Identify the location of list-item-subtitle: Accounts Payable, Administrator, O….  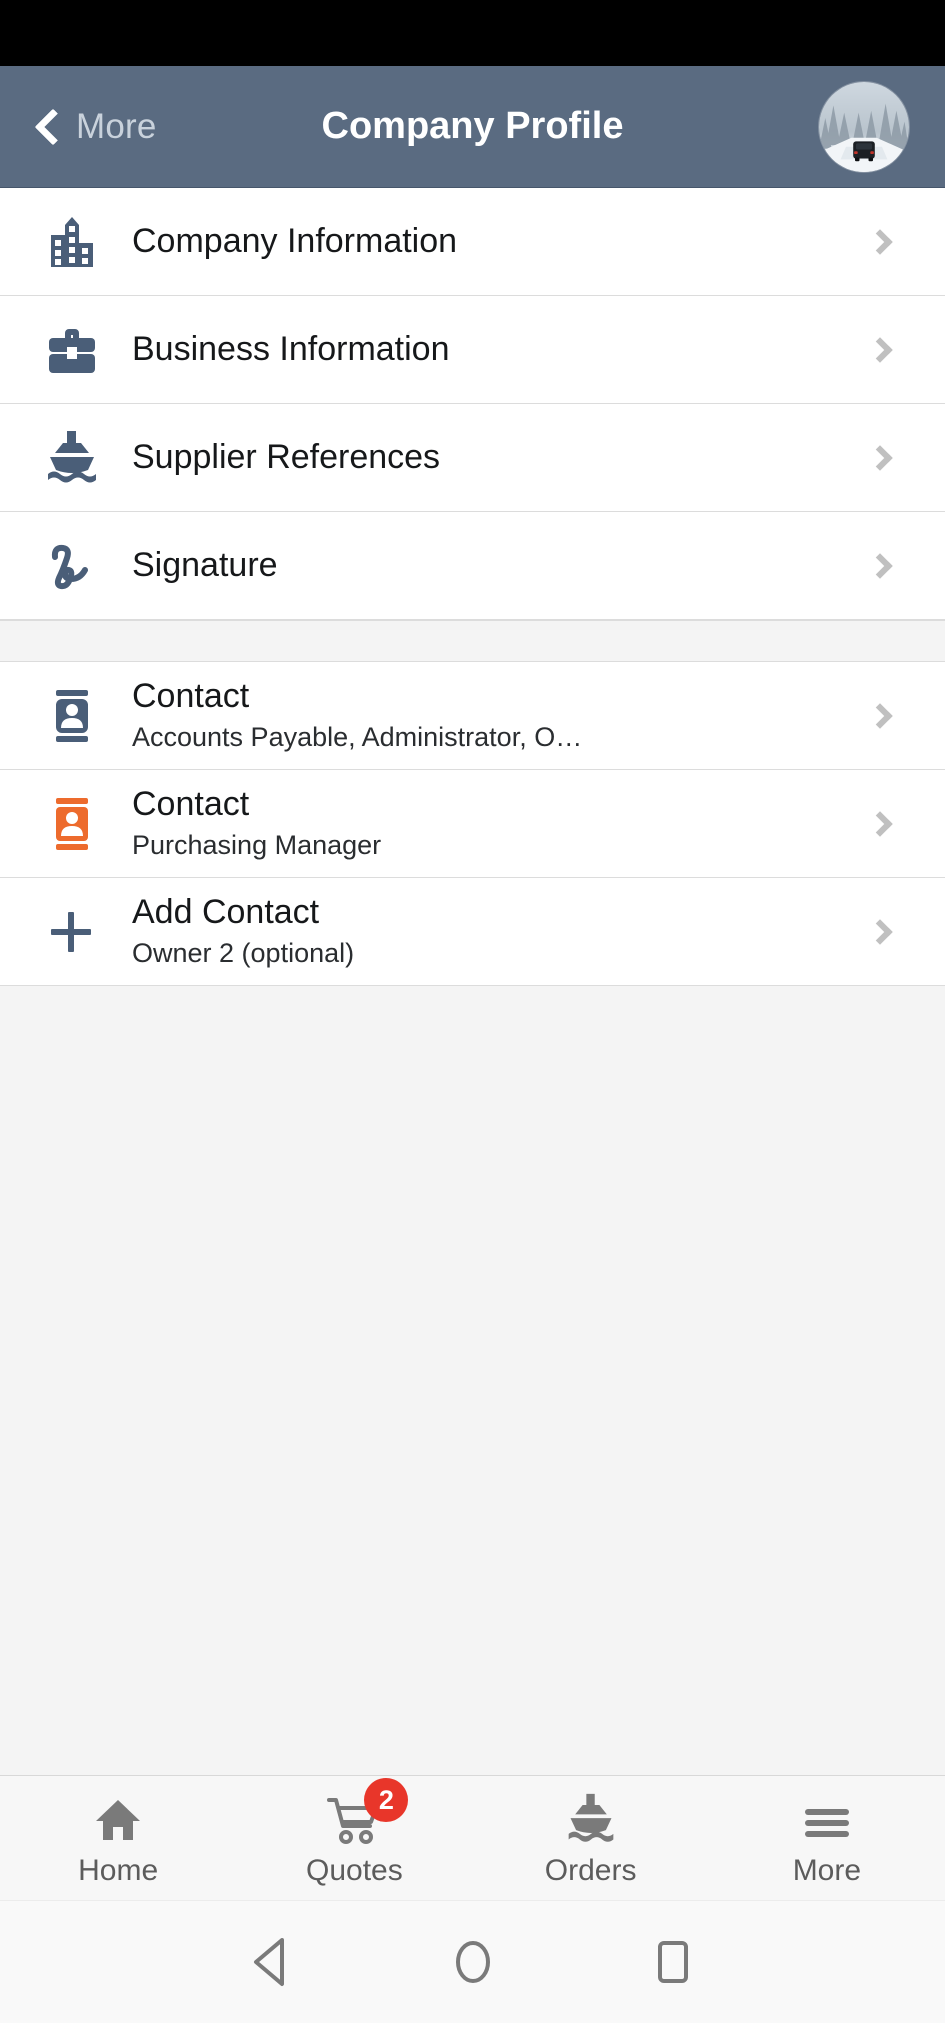
(357, 737).